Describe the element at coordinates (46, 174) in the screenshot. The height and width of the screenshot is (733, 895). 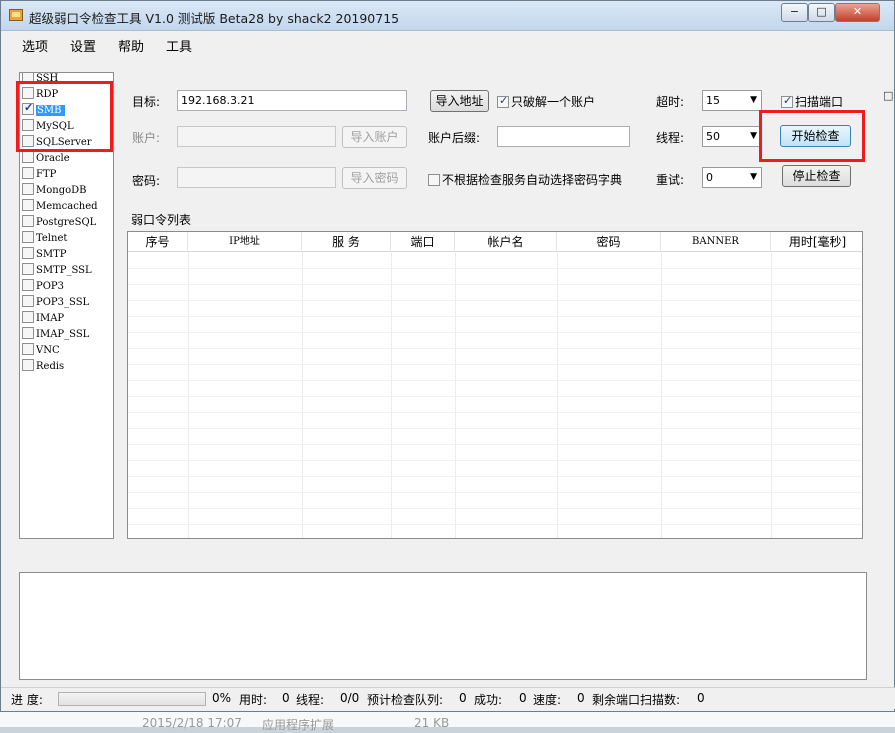
I see `protocol-label: FTP` at that location.